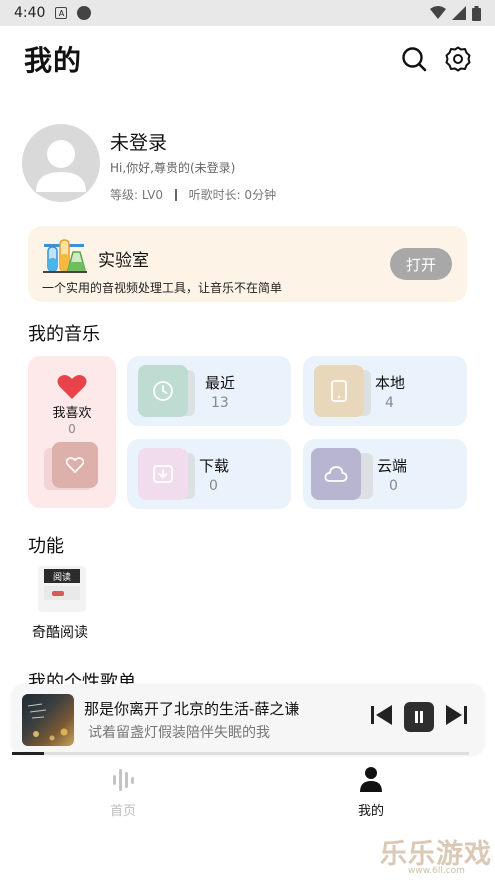 This screenshot has width=495, height=881. What do you see at coordinates (436, 871) in the screenshot?
I see `watermark-url: www.6ll.com` at bounding box center [436, 871].